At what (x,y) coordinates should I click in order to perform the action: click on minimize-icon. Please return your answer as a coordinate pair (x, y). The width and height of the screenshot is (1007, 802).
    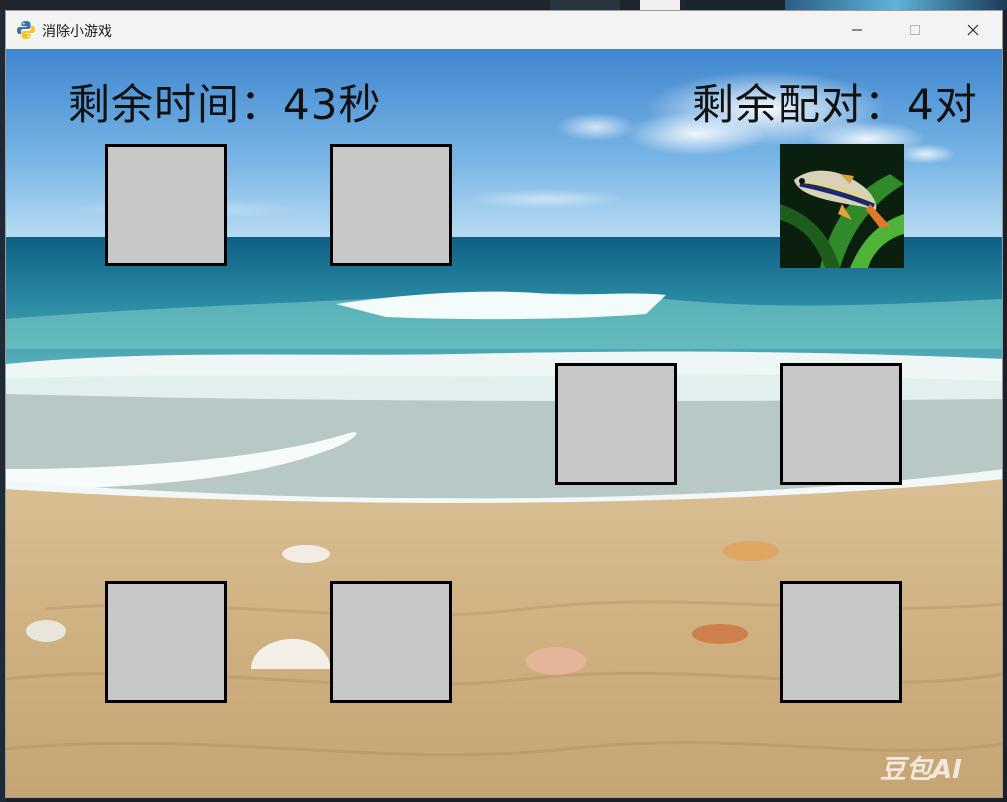
    Looking at the image, I should click on (857, 30).